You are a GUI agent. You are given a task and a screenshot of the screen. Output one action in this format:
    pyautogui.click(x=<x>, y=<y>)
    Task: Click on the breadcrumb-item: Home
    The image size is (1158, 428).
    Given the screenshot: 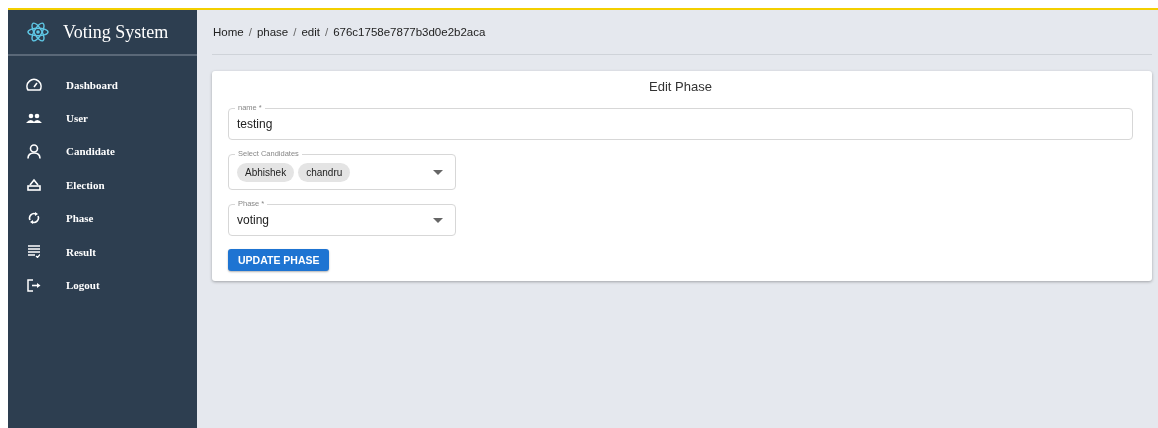 What is the action you would take?
    pyautogui.click(x=228, y=32)
    